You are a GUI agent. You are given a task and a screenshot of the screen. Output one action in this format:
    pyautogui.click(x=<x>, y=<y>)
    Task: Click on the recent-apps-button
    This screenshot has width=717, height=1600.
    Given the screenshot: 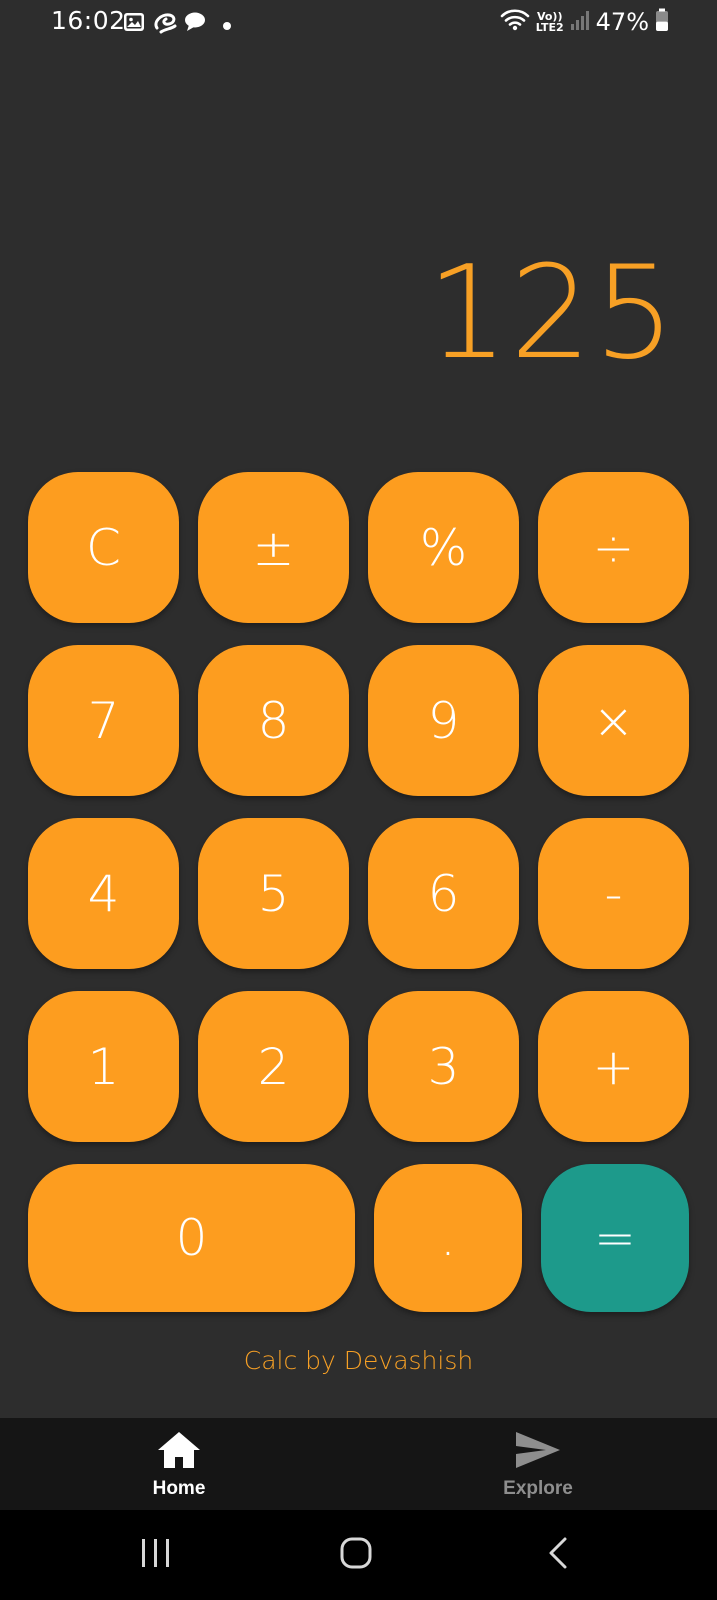 What is the action you would take?
    pyautogui.click(x=156, y=1555)
    